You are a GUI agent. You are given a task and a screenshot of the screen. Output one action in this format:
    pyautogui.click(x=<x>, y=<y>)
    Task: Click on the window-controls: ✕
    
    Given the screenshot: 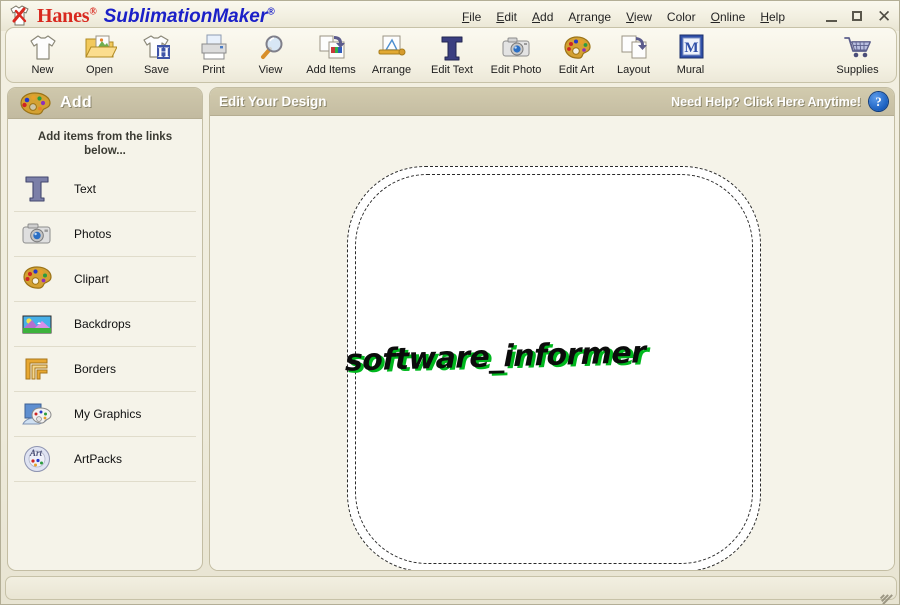 What is the action you would take?
    pyautogui.click(x=858, y=17)
    